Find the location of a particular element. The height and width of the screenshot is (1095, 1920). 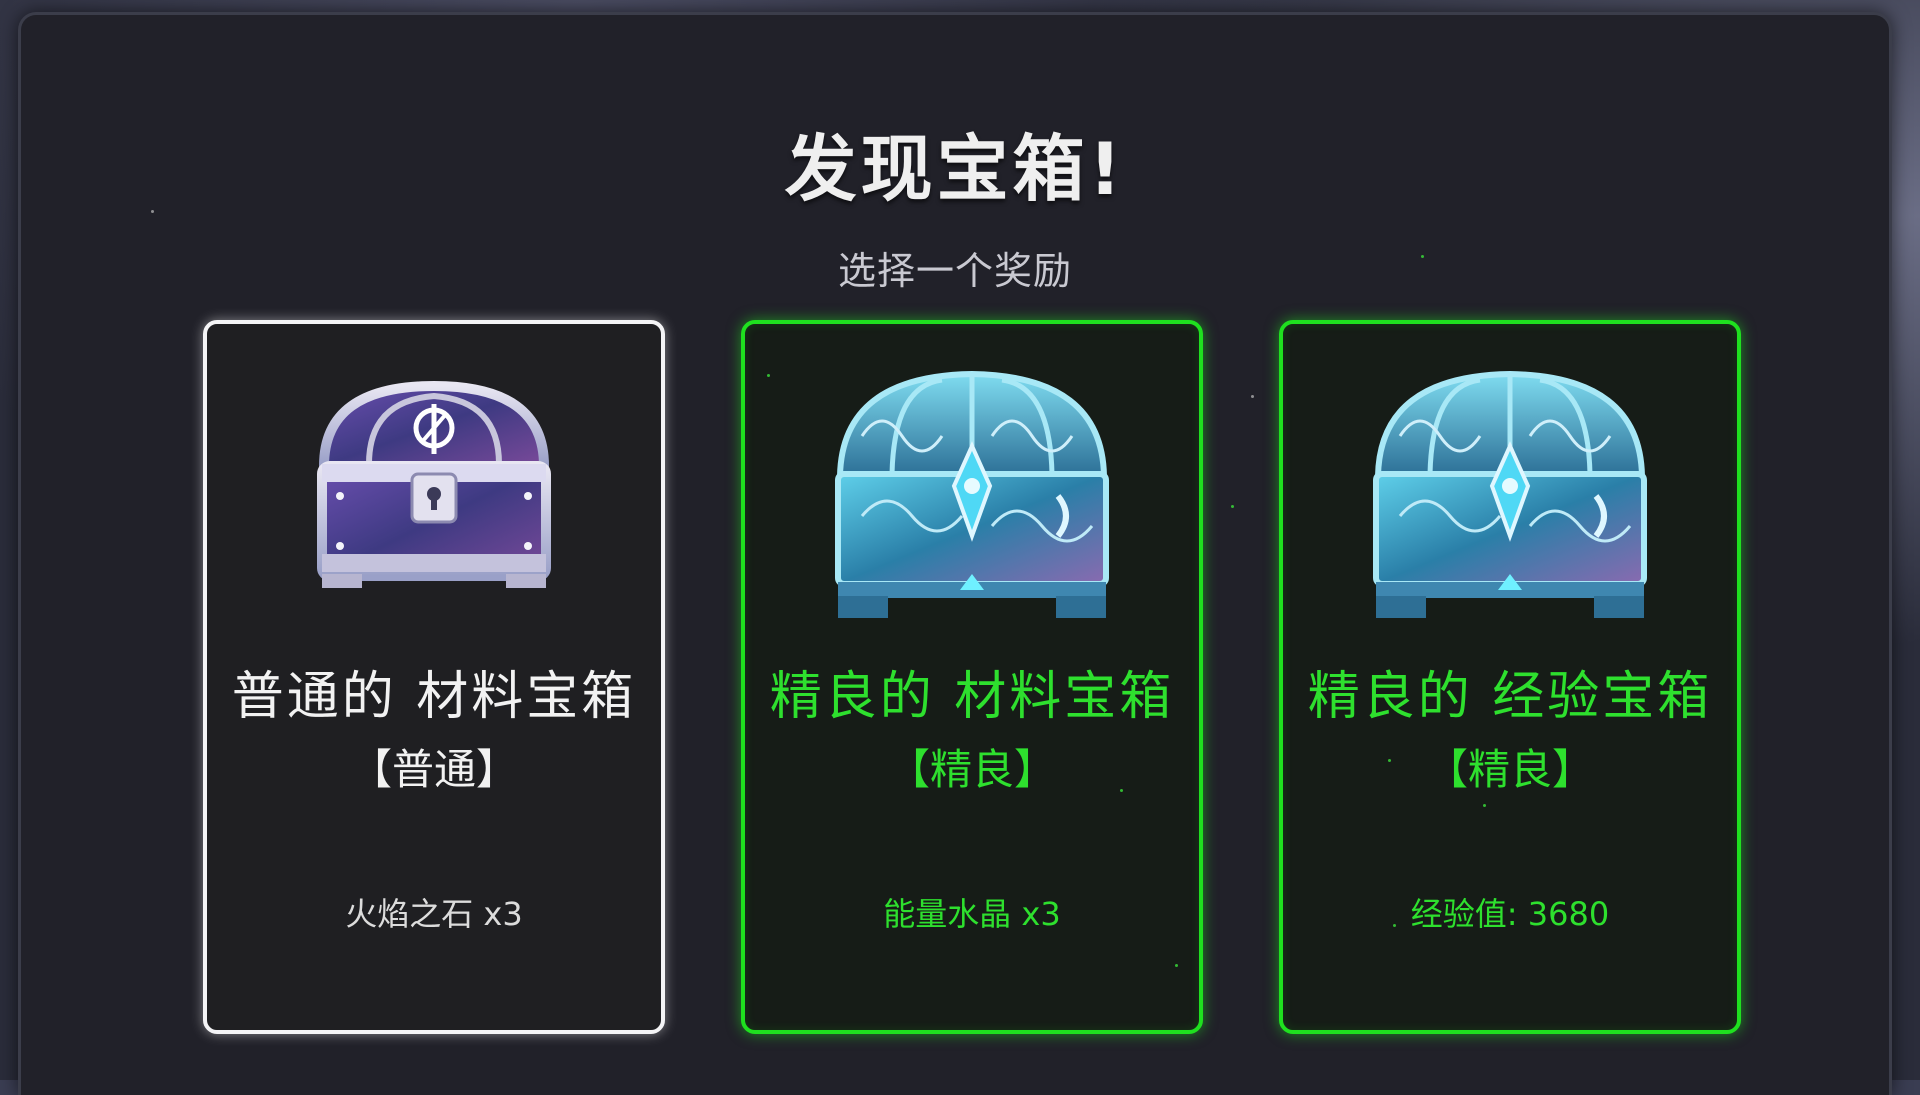

reward-text: 火焰之石 x3 is located at coordinates (434, 914).